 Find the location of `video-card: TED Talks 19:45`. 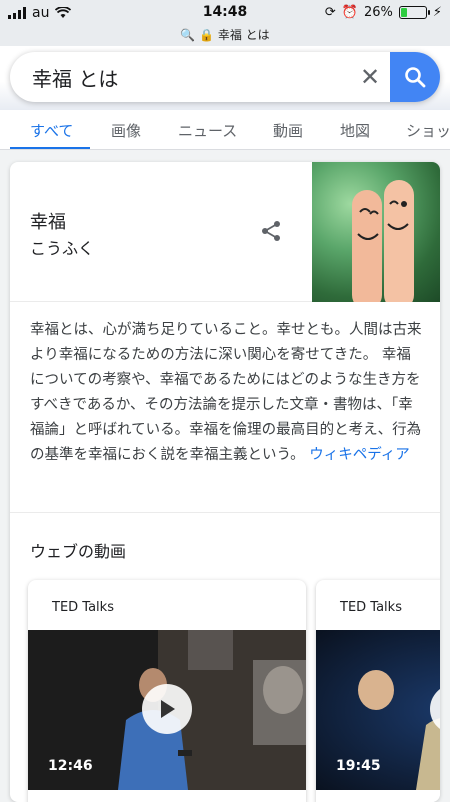

video-card: TED Talks 19:45 is located at coordinates (378, 691).